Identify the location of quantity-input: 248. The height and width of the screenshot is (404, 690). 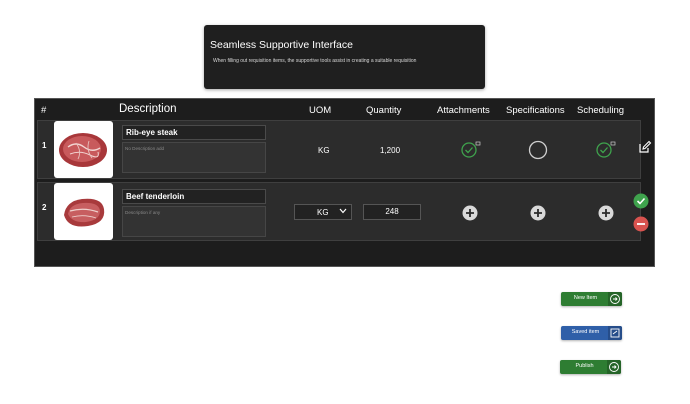
(392, 212).